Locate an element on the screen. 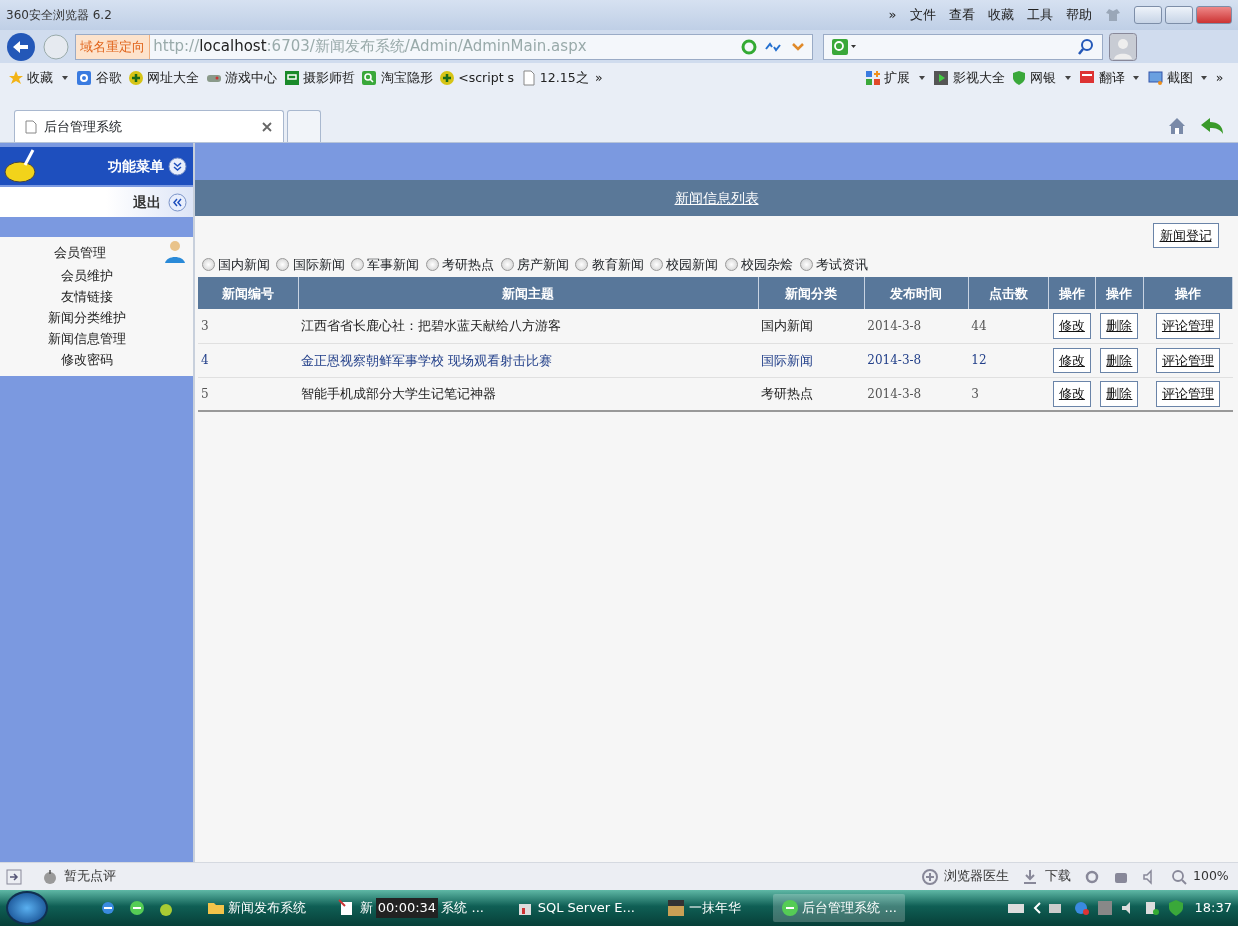 The height and width of the screenshot is (926, 1238). add-news-button: 新闻登记 is located at coordinates (1185, 235).